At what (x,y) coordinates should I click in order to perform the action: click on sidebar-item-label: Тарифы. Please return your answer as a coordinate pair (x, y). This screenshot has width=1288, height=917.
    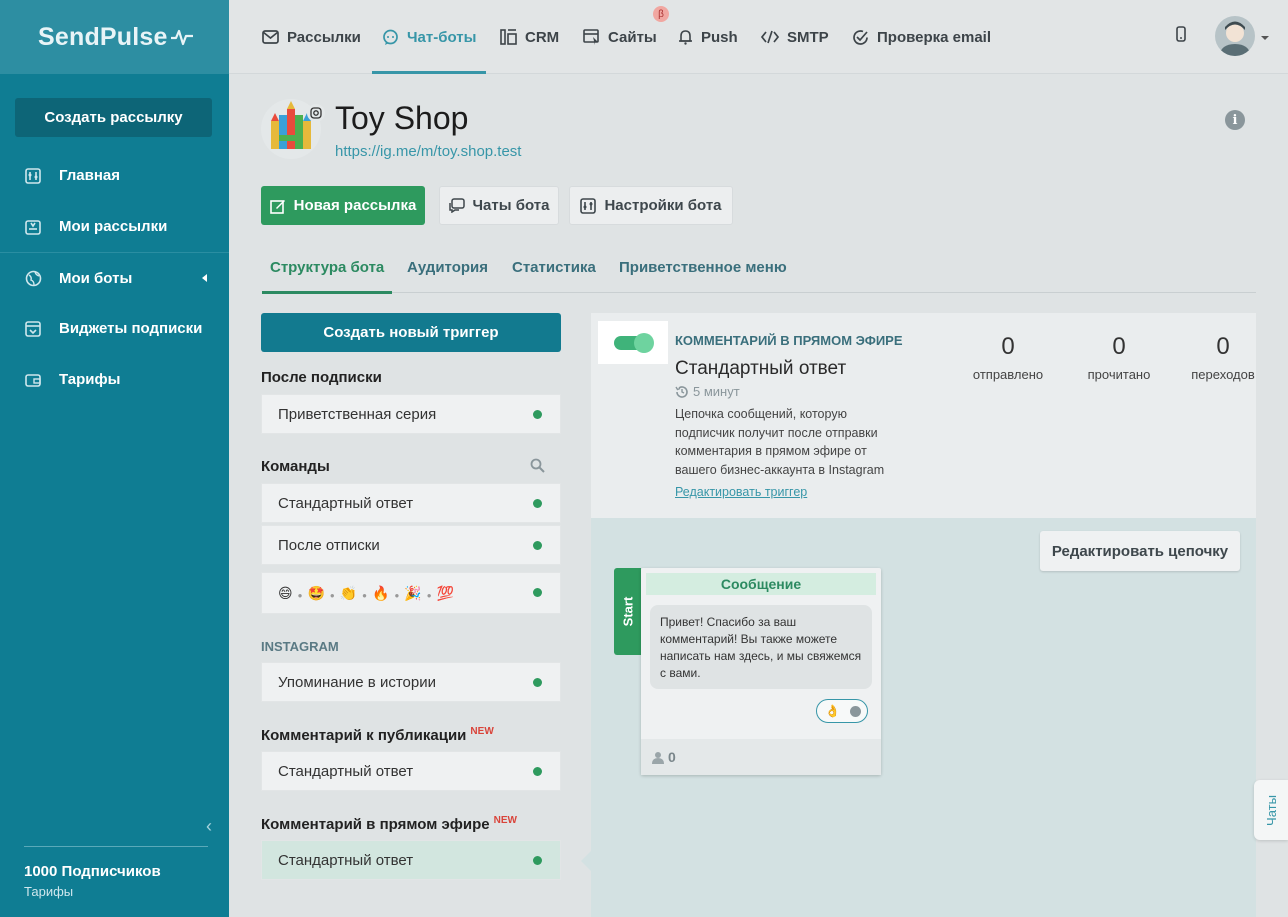
    Looking at the image, I should click on (90, 379).